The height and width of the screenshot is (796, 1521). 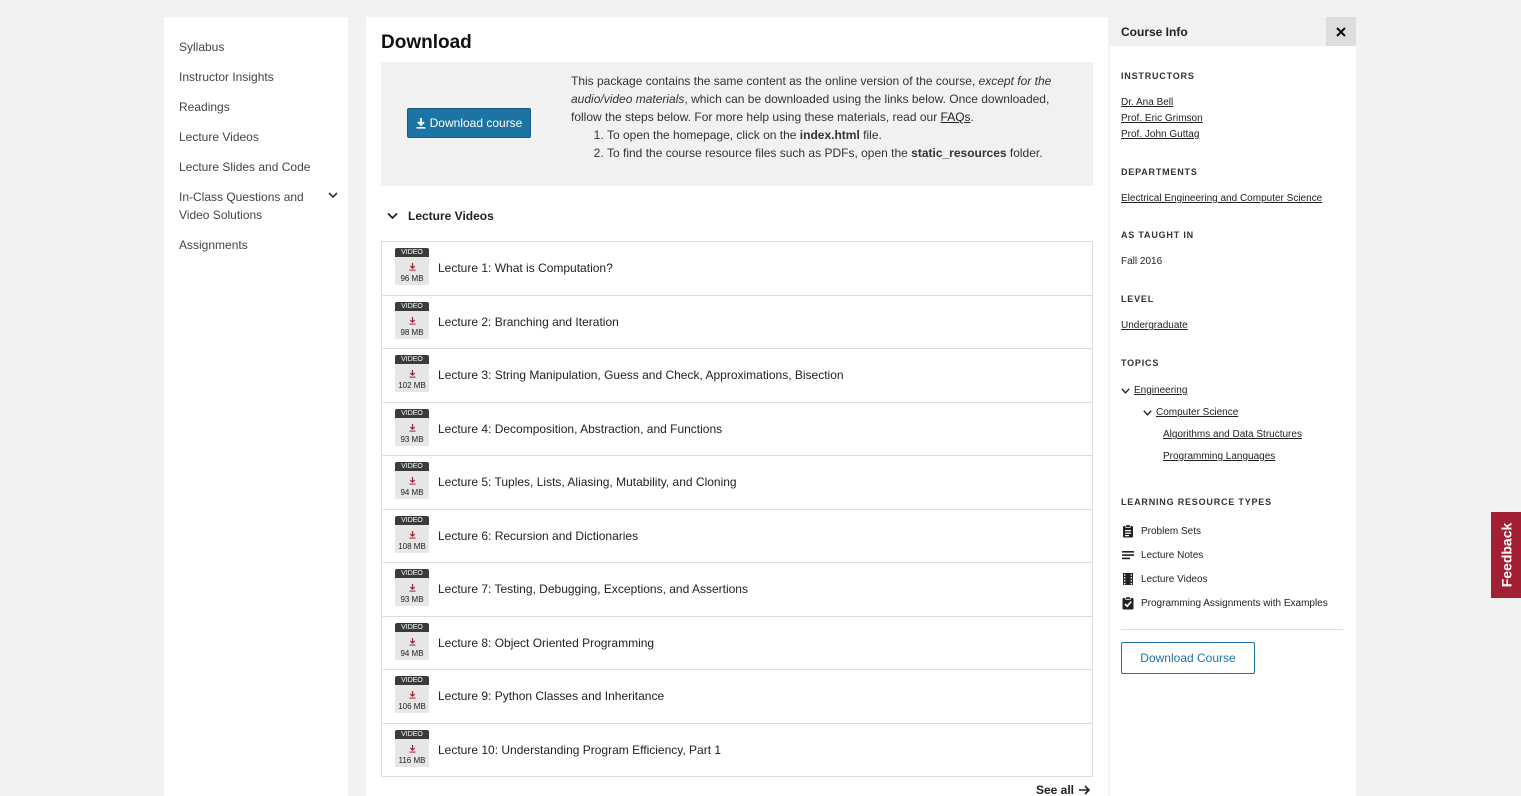 What do you see at coordinates (1197, 413) in the screenshot?
I see `topic-link: Computer Science` at bounding box center [1197, 413].